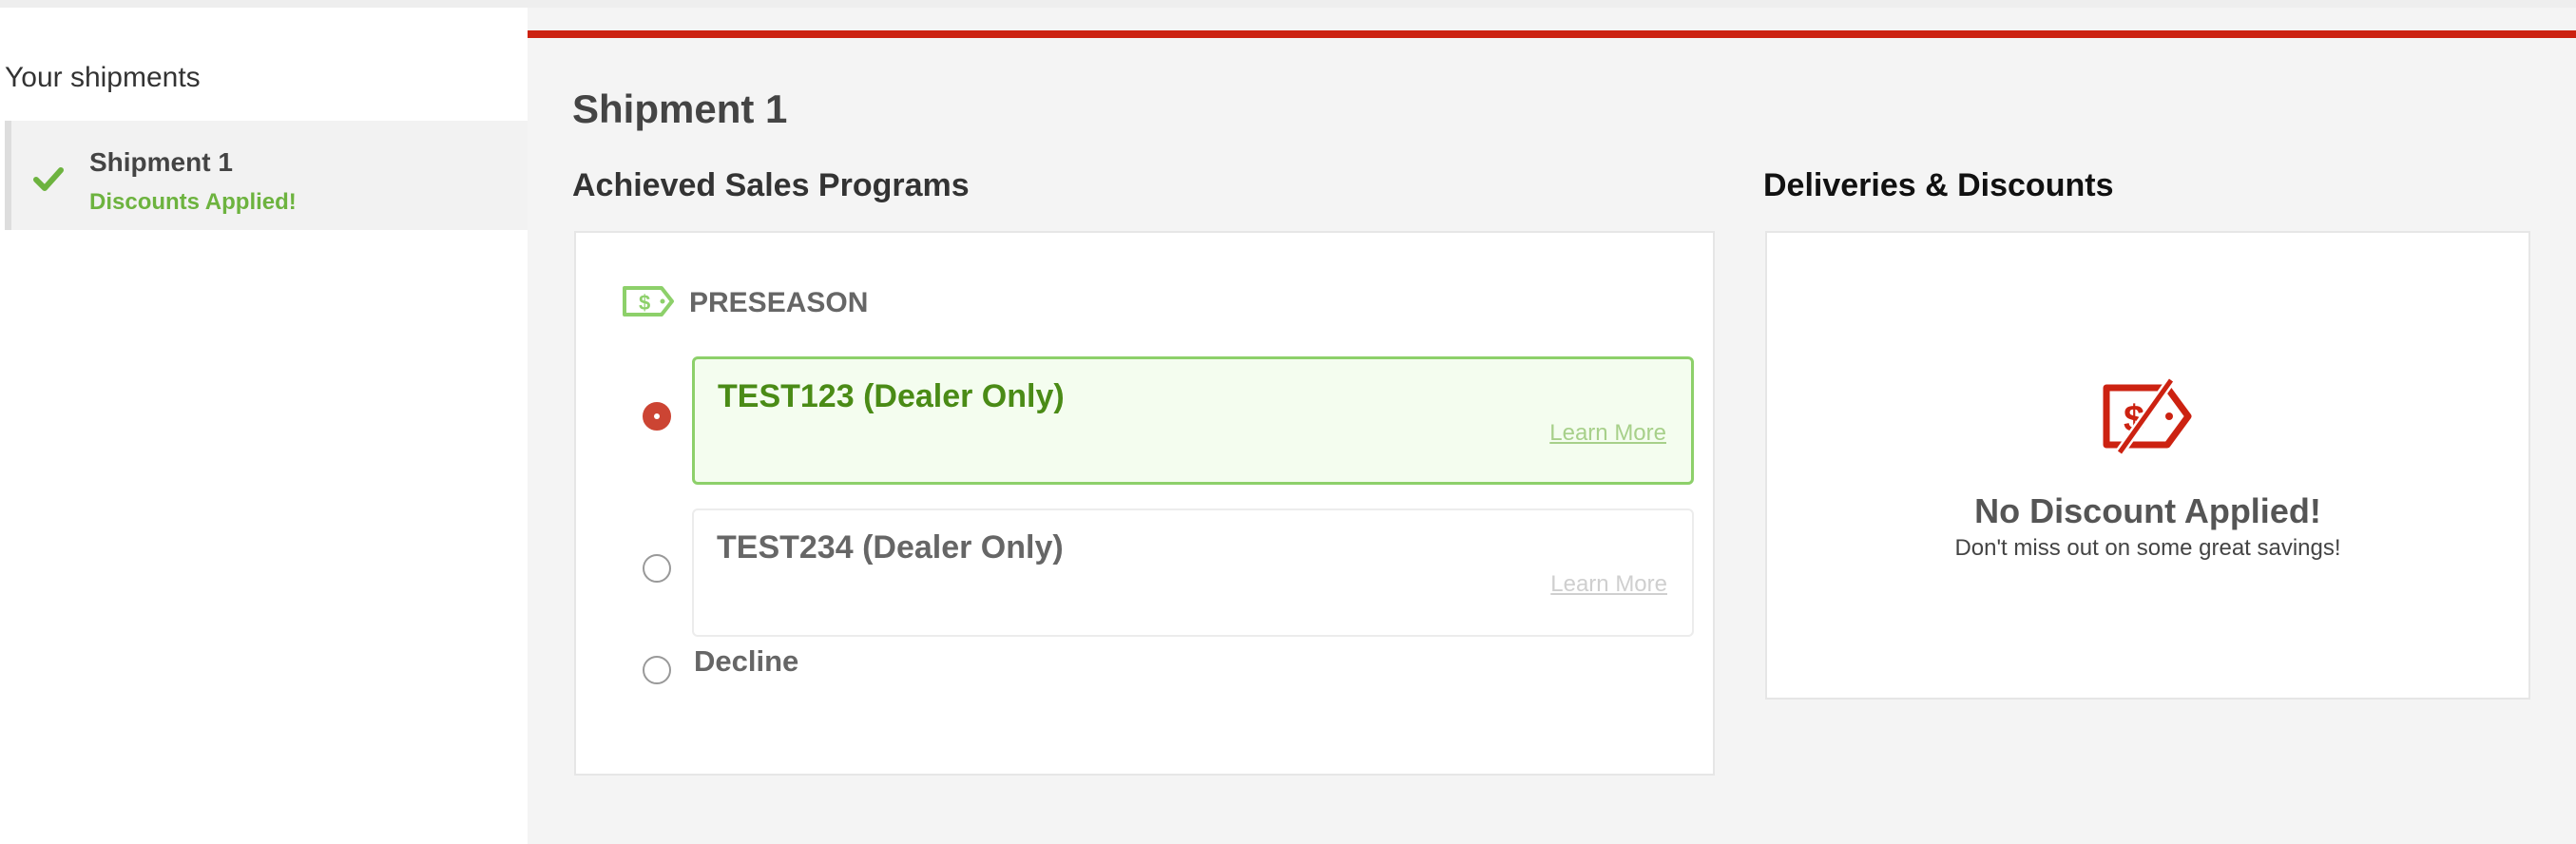  What do you see at coordinates (193, 202) in the screenshot?
I see `shipment-status: Discounts Applied!` at bounding box center [193, 202].